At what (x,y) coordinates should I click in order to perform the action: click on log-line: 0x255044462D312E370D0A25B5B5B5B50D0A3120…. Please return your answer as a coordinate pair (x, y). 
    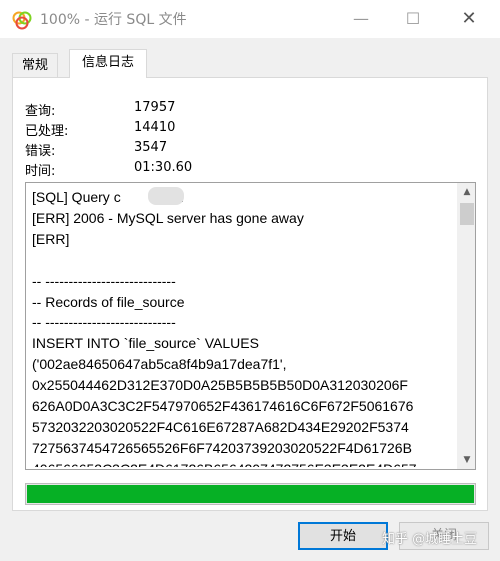
    Looking at the image, I should click on (220, 385).